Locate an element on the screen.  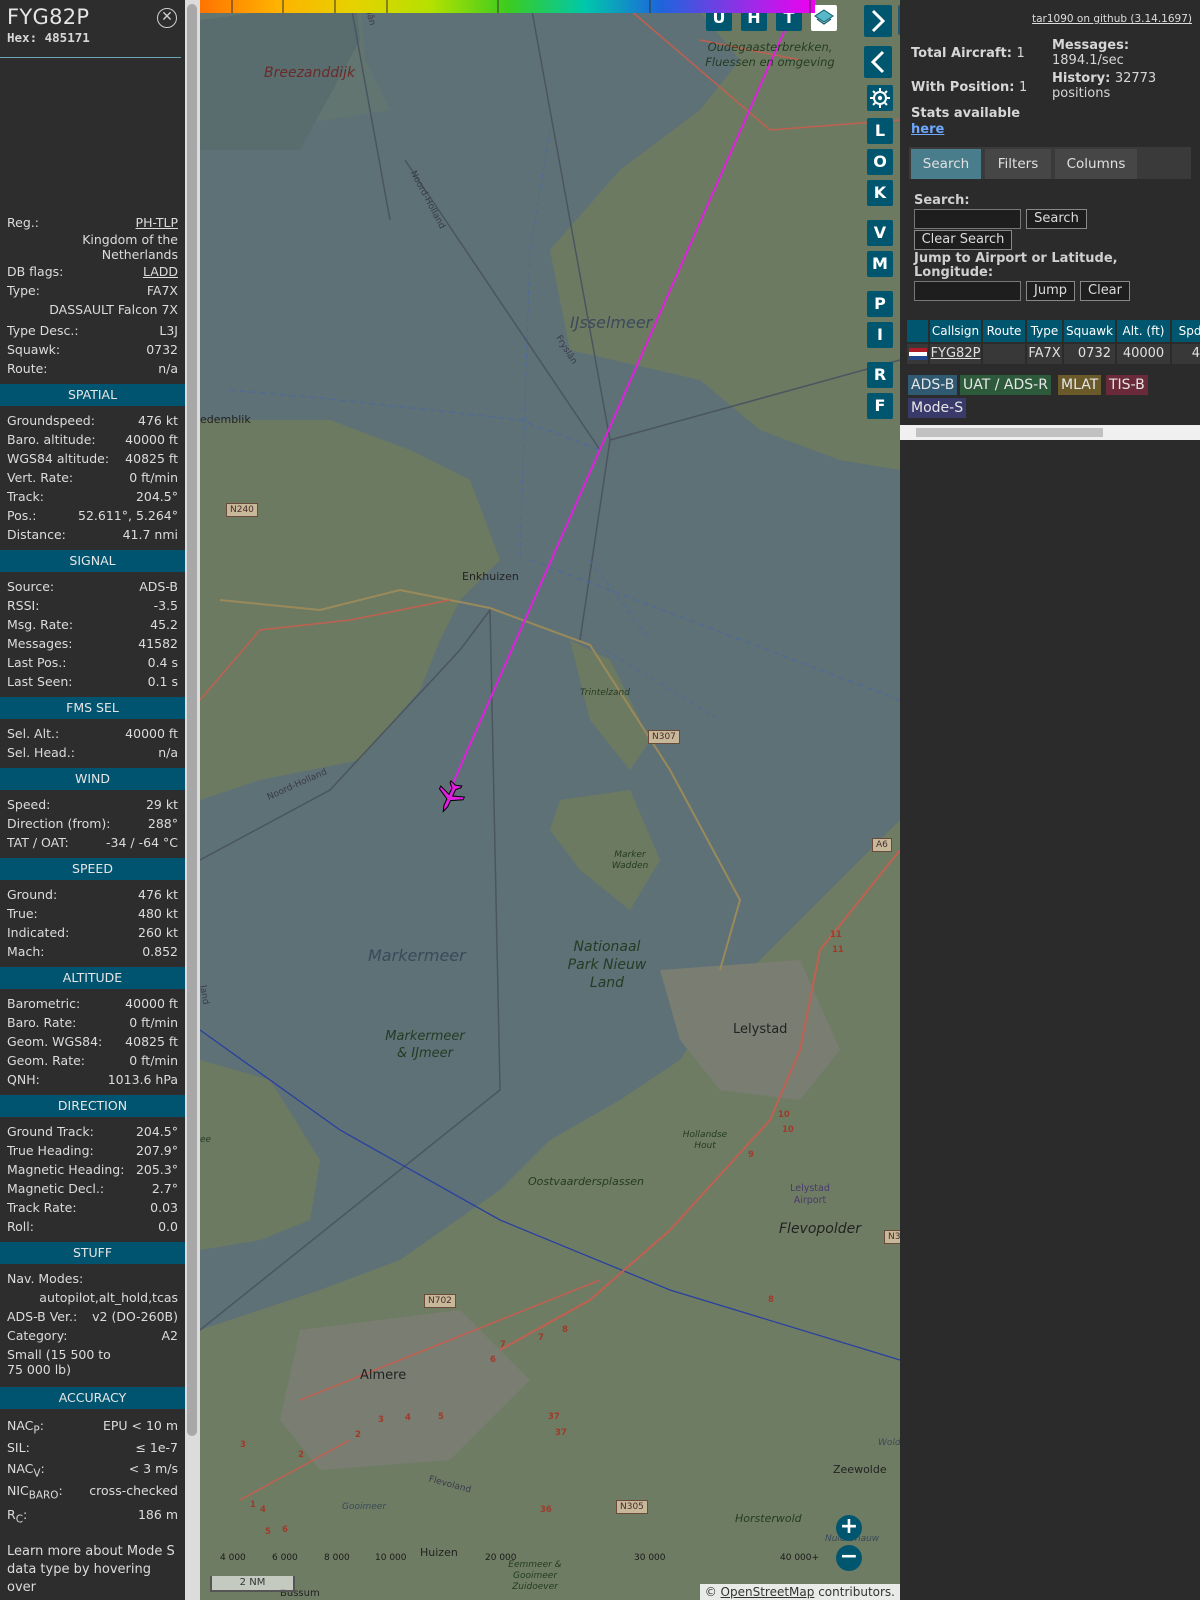
row-label: Ground Track: is located at coordinates (50, 1131).